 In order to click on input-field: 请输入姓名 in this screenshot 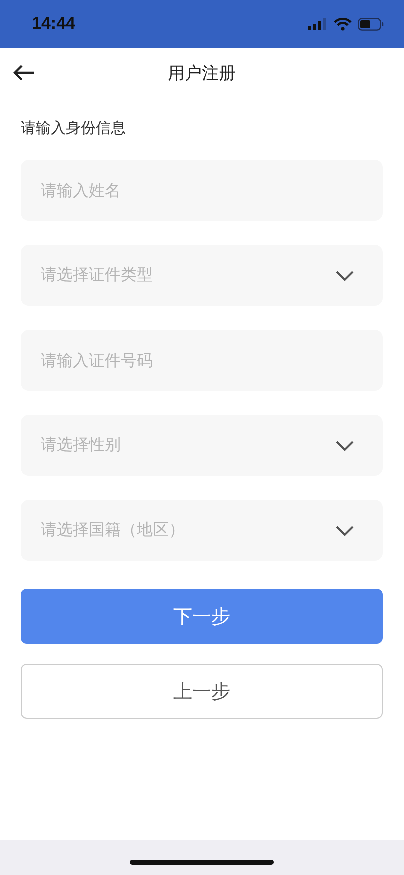, I will do `click(202, 190)`.